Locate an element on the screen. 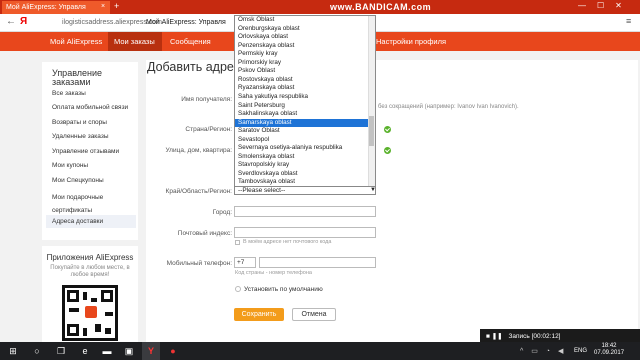  dropdown-option: Saha yakutiya respublika is located at coordinates (302, 97).